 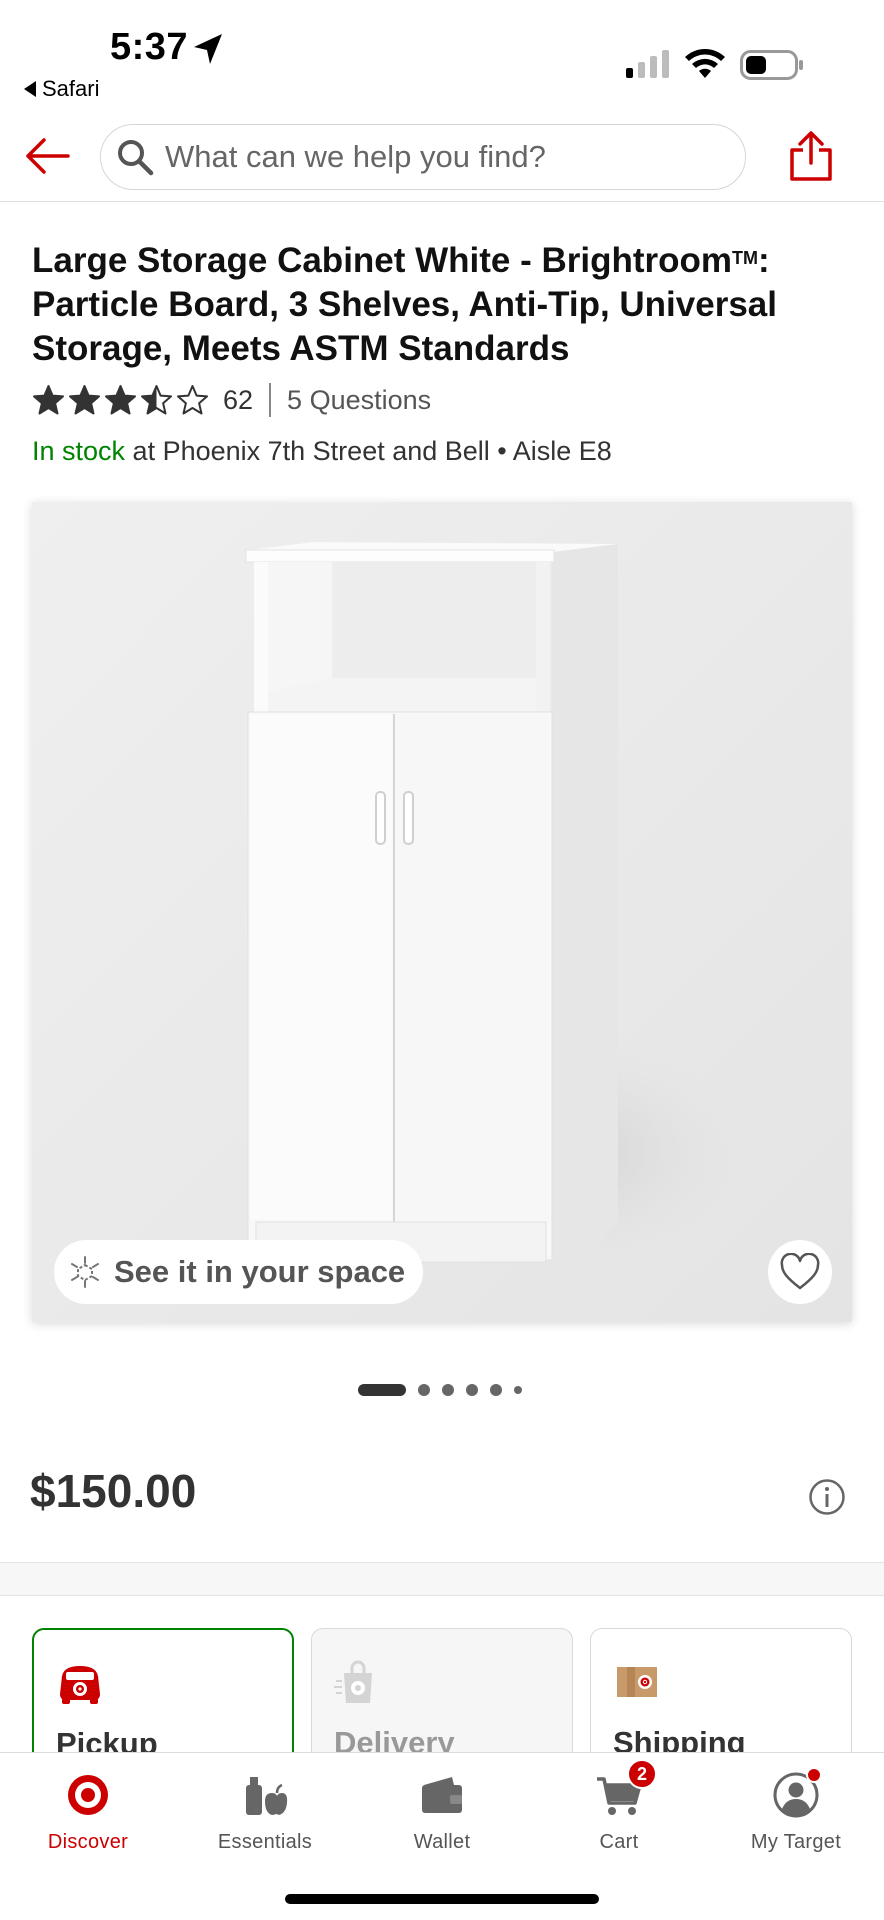 I want to click on info-icon, so click(x=827, y=1497).